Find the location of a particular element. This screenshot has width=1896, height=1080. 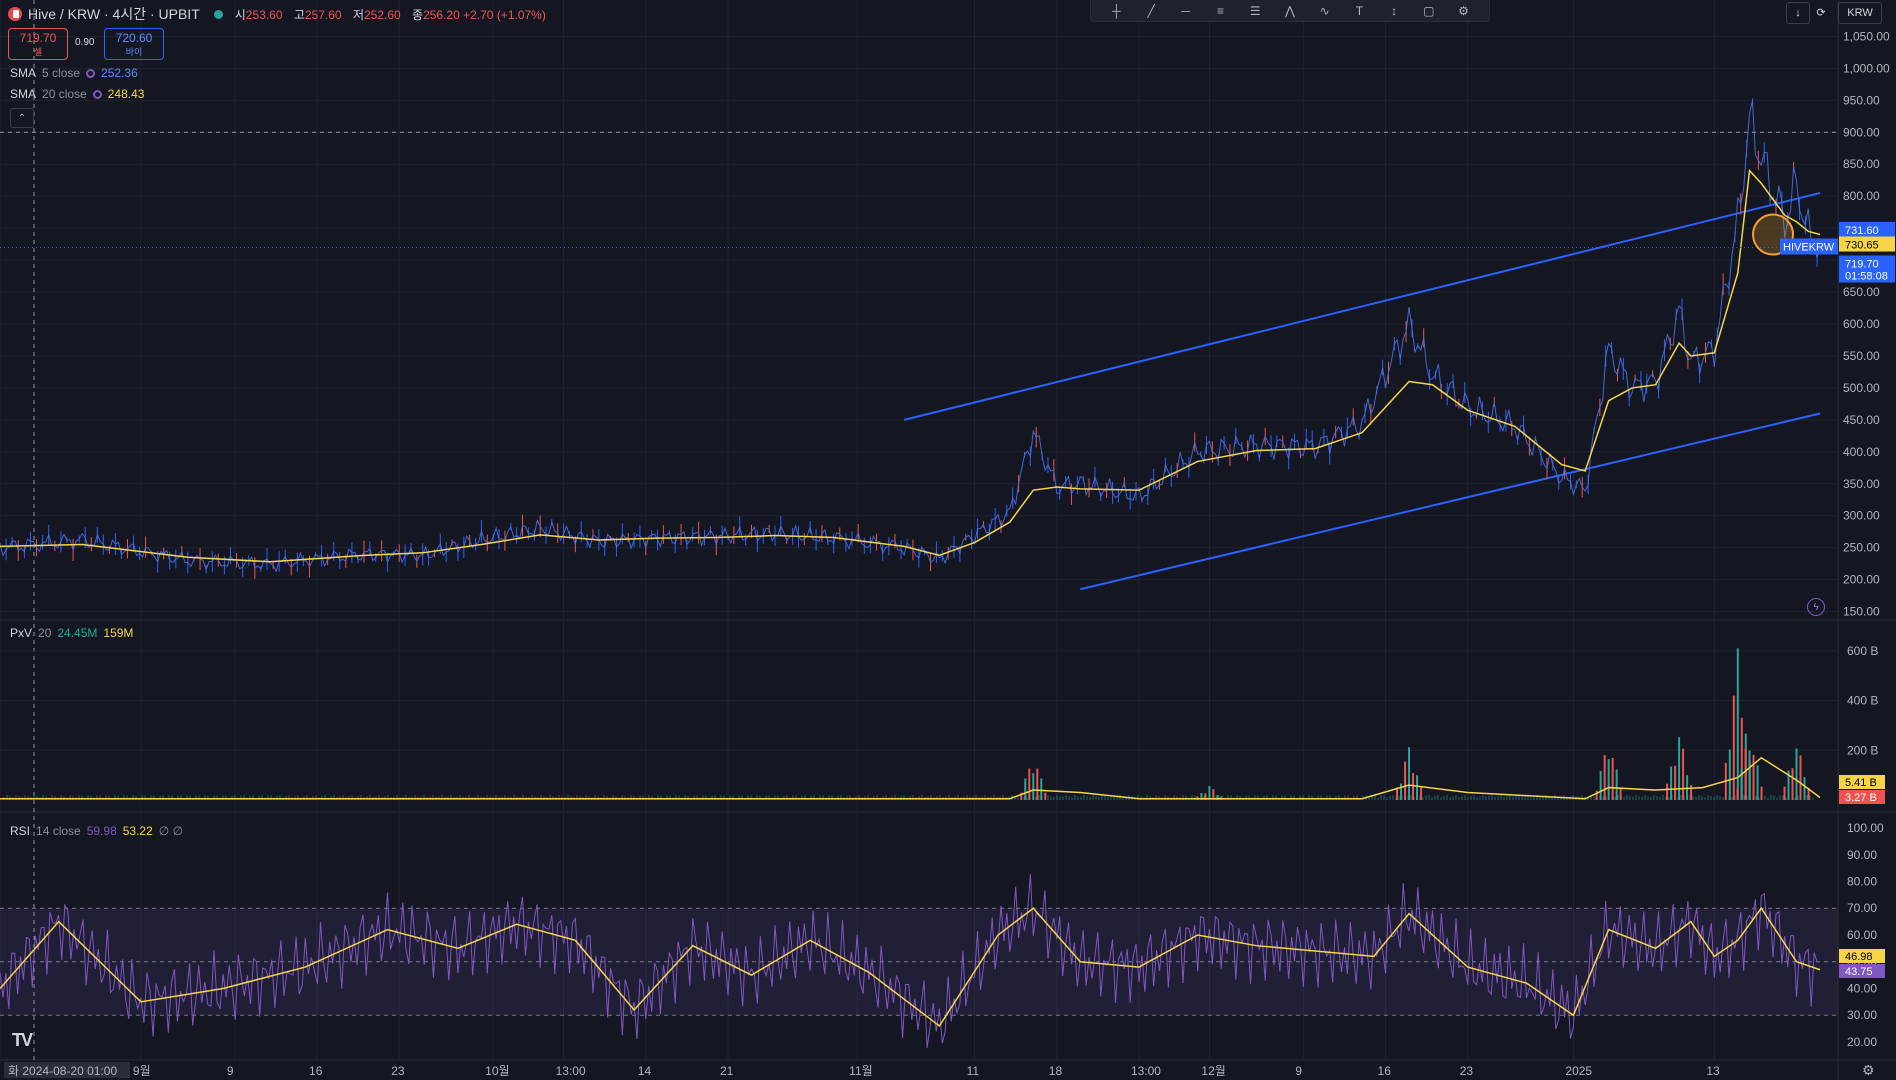

buy-label: 바이 is located at coordinates (134, 51).